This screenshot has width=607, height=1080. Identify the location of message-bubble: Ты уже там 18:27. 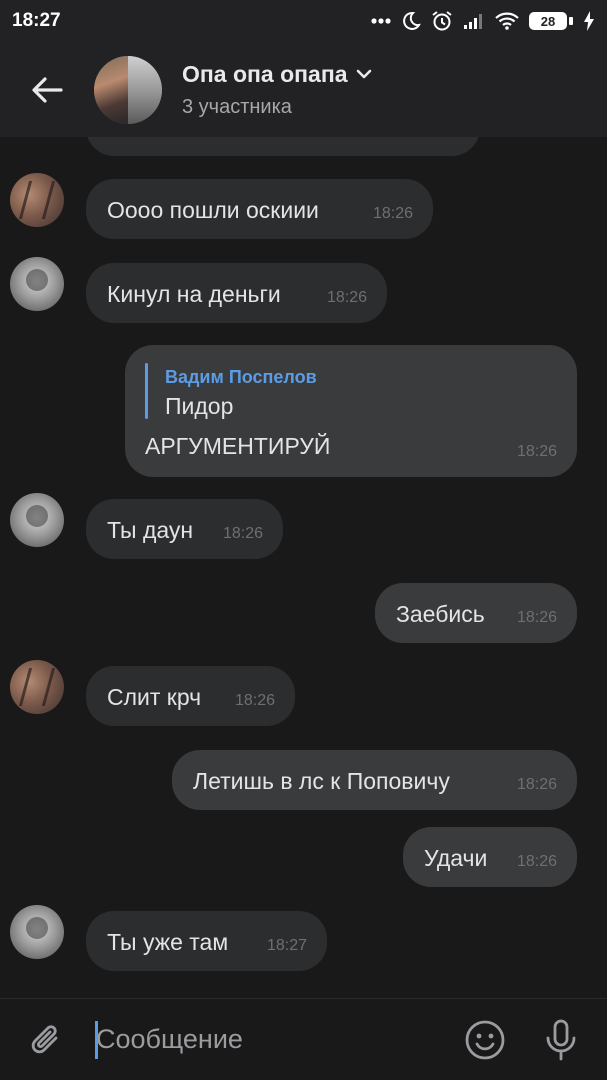
(206, 941).